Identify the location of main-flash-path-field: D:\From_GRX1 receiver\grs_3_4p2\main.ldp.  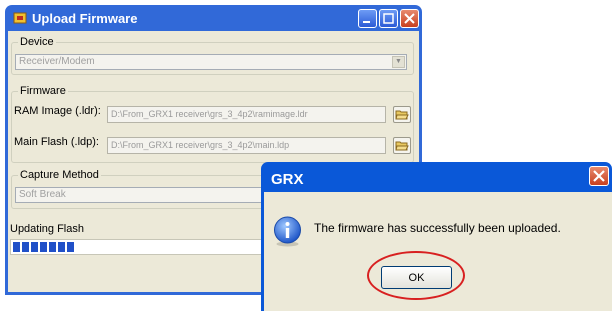
(246, 145).